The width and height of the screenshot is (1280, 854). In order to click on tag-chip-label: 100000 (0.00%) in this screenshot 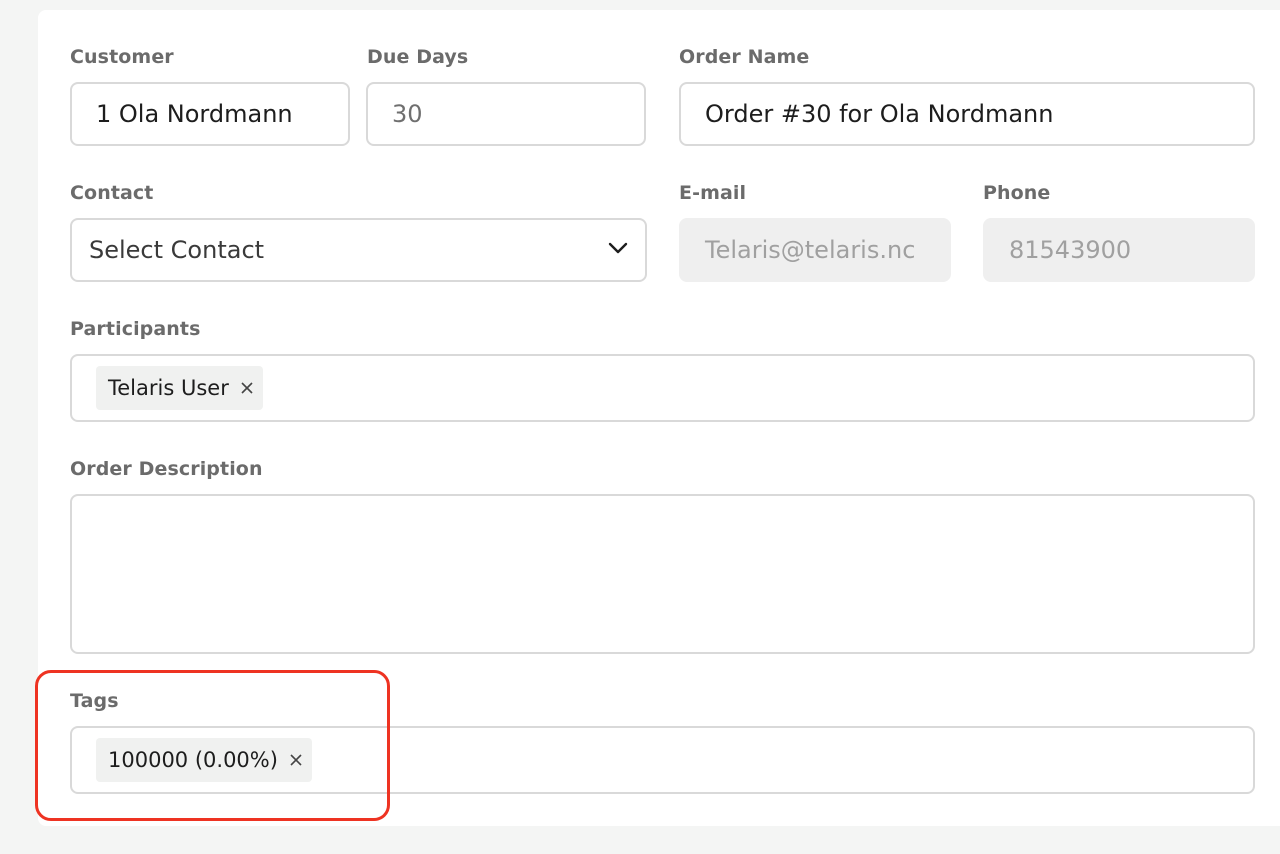, I will do `click(193, 760)`.